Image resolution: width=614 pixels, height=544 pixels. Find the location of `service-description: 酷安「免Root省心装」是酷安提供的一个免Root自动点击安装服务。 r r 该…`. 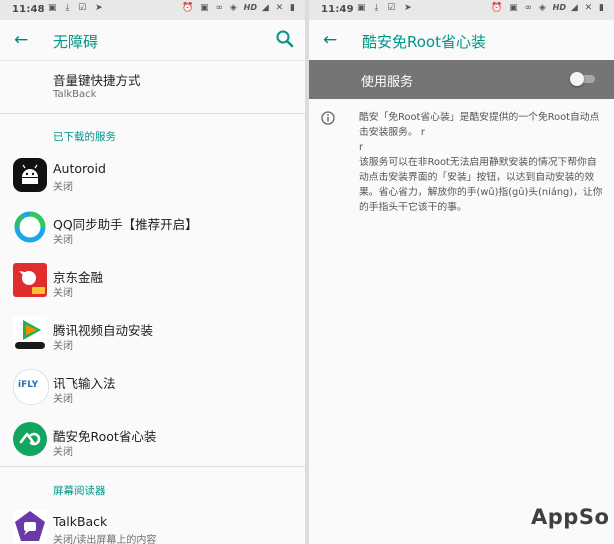

service-description: 酷安「免Root省心装」是酷安提供的一个免Root自动点击安装服务。 r r 该… is located at coordinates (481, 162).